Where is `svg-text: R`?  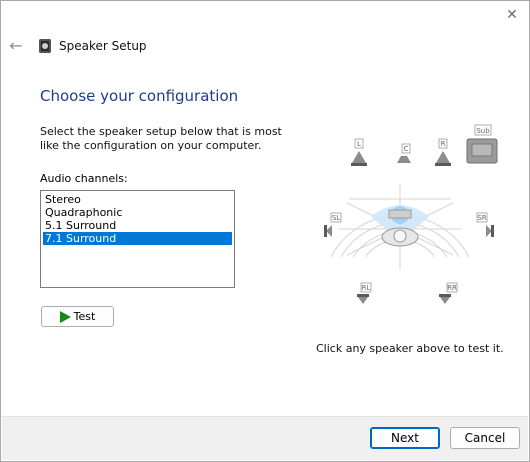 svg-text: R is located at coordinates (443, 144).